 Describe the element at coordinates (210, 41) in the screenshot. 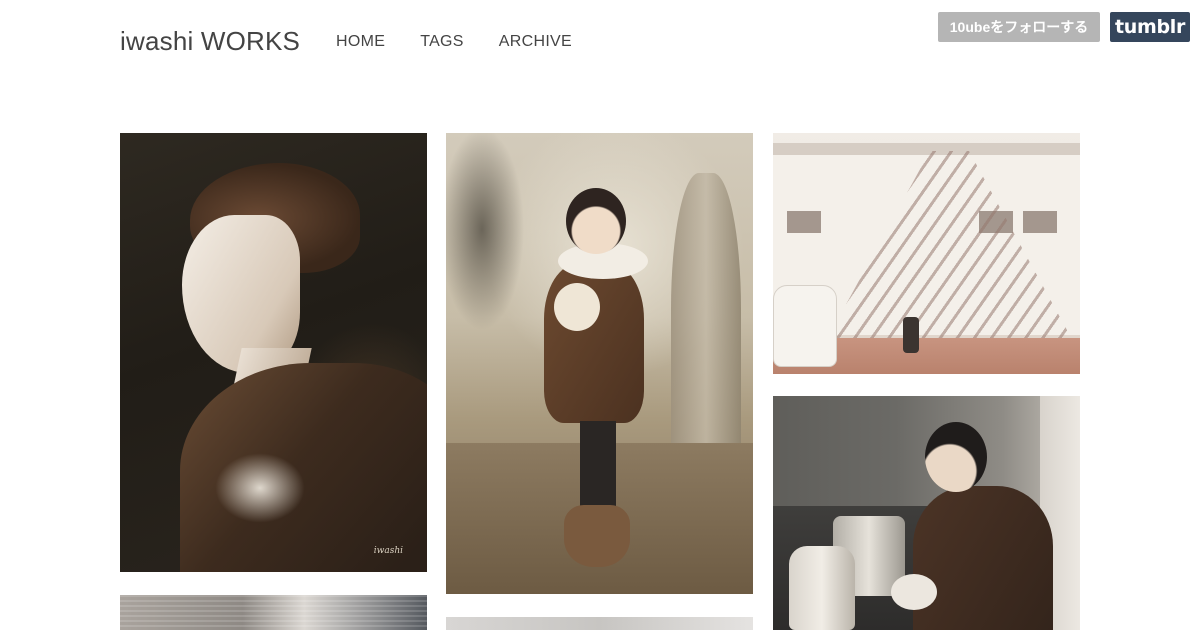

I see `site-title: iwashi WORKS` at that location.